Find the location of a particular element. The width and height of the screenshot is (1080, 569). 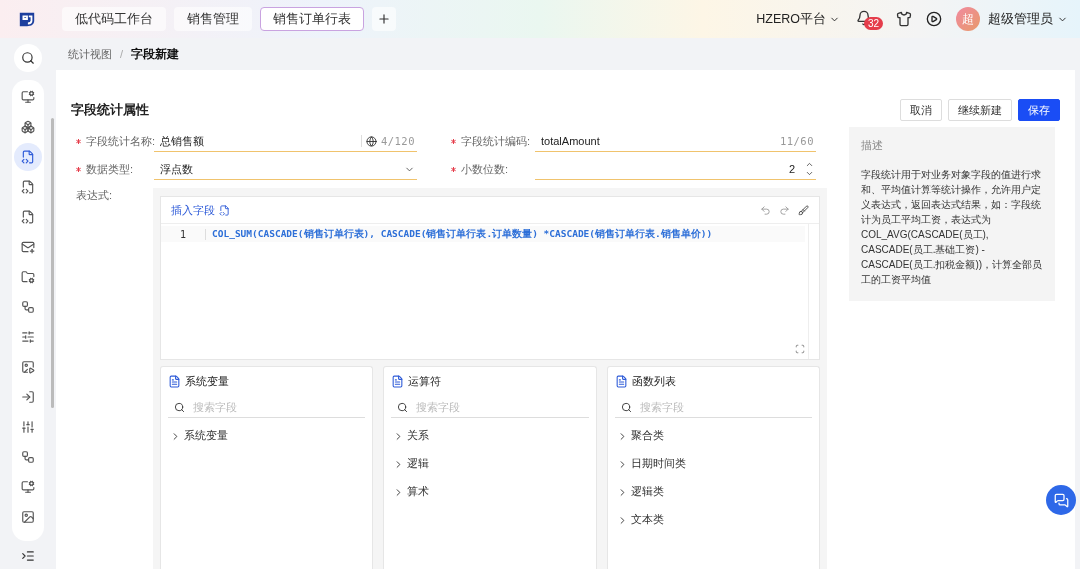

tree-item: 文本类 is located at coordinates (639, 520).